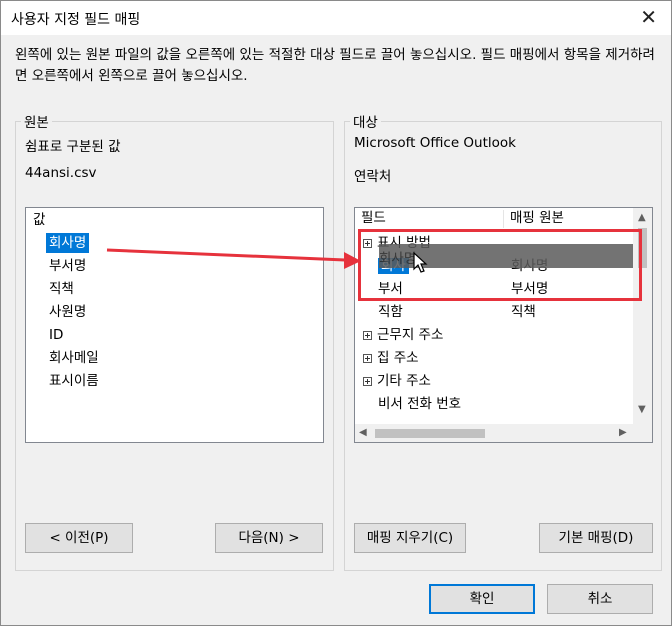 This screenshot has width=672, height=626. I want to click on target-mapped-value: 직책, so click(523, 312).